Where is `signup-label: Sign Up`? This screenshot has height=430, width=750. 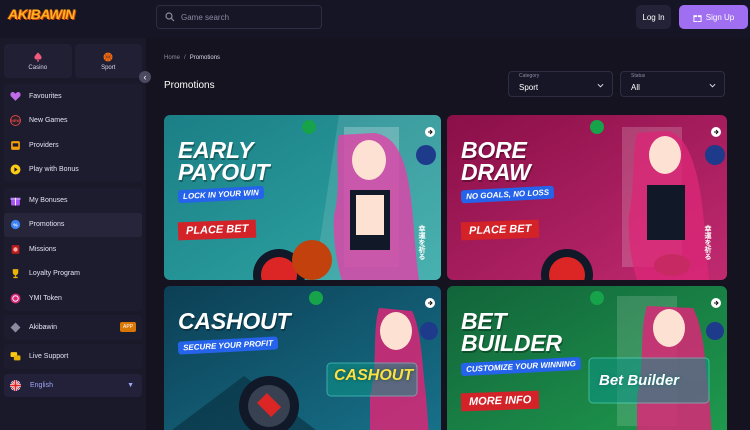
signup-label: Sign Up is located at coordinates (720, 17).